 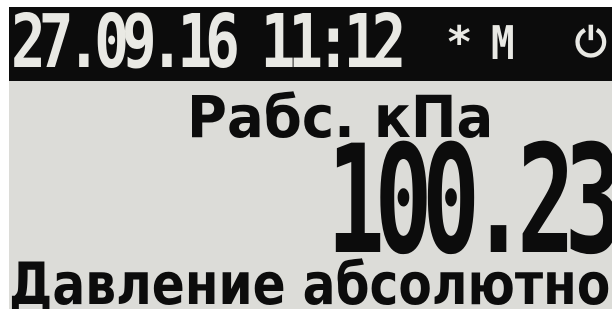 What do you see at coordinates (459, 42) in the screenshot?
I see `star-indicator-icon: *` at bounding box center [459, 42].